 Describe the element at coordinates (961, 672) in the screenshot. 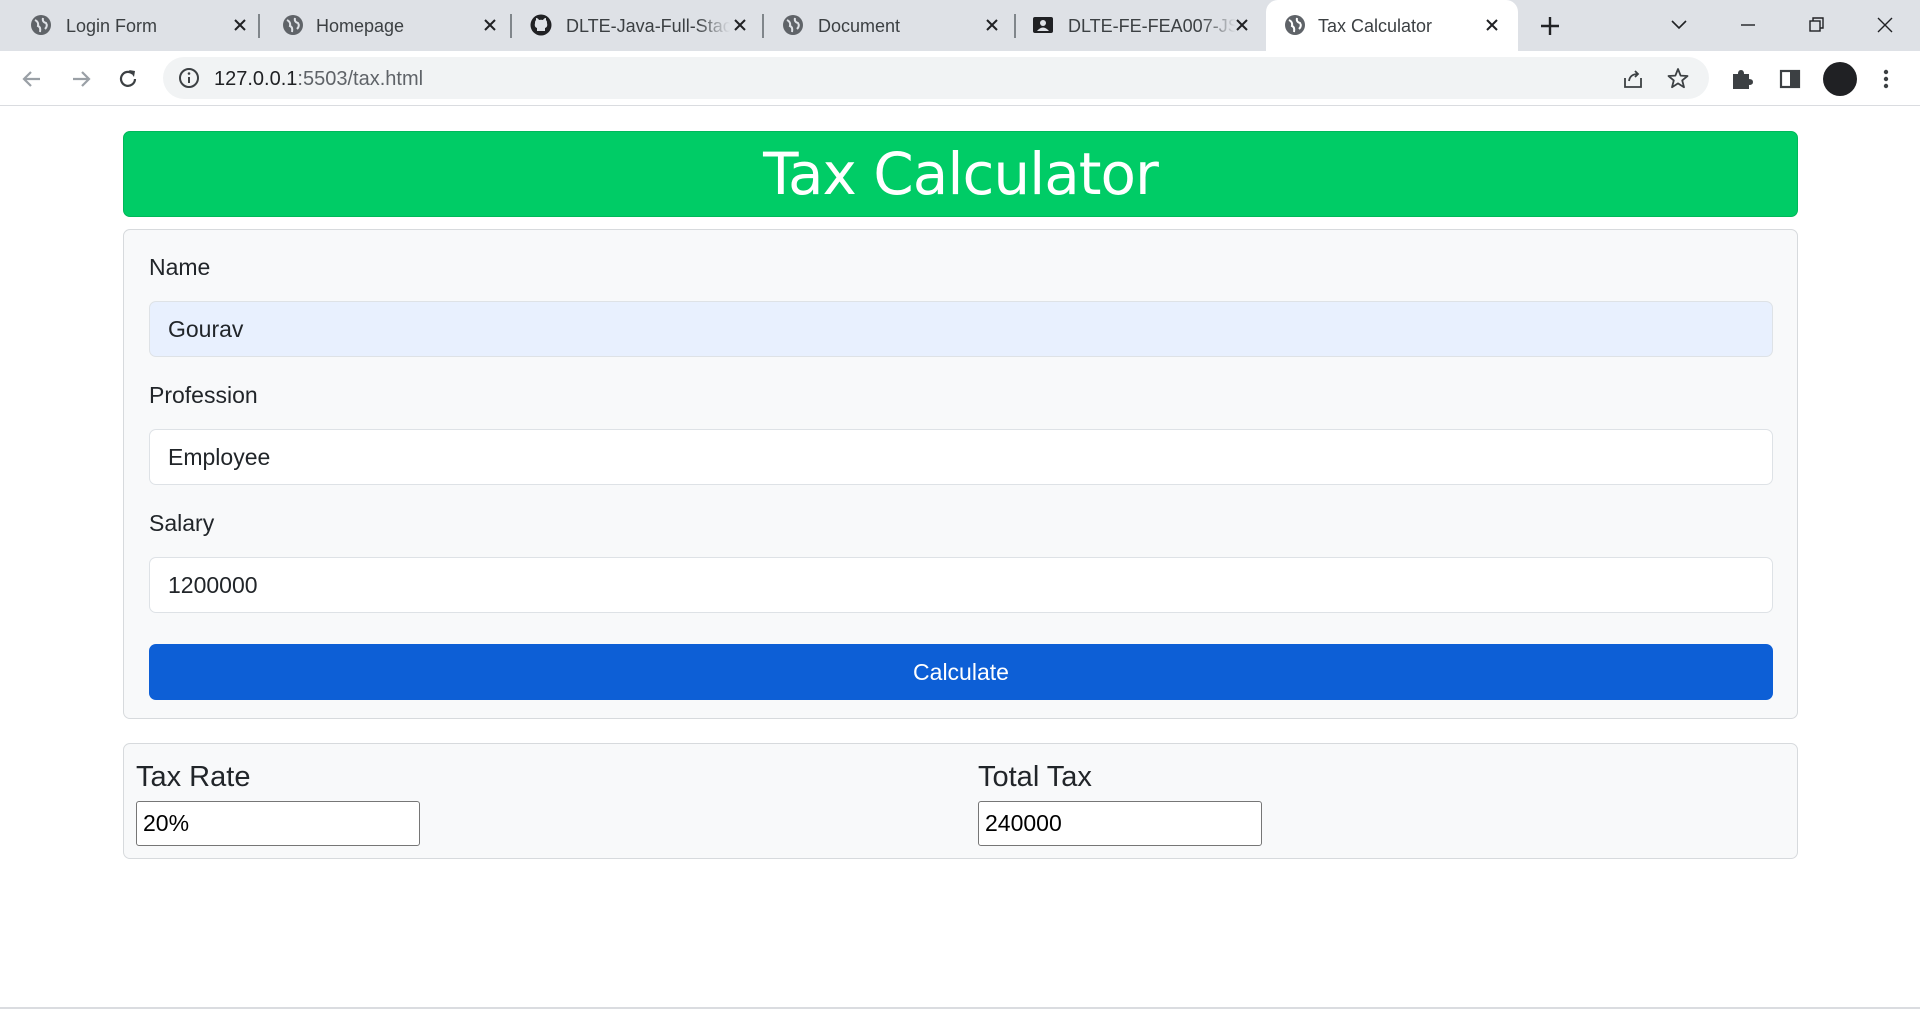

I see `calculate-button: Calculate` at that location.